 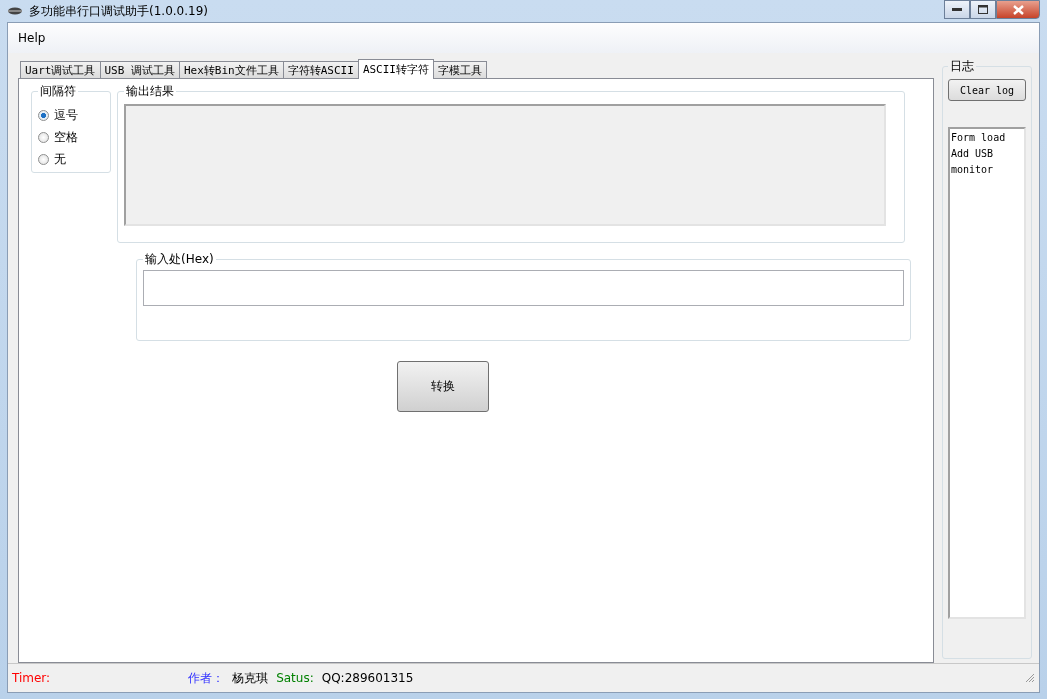 What do you see at coordinates (60, 69) in the screenshot?
I see `tab: Uart调试工具` at bounding box center [60, 69].